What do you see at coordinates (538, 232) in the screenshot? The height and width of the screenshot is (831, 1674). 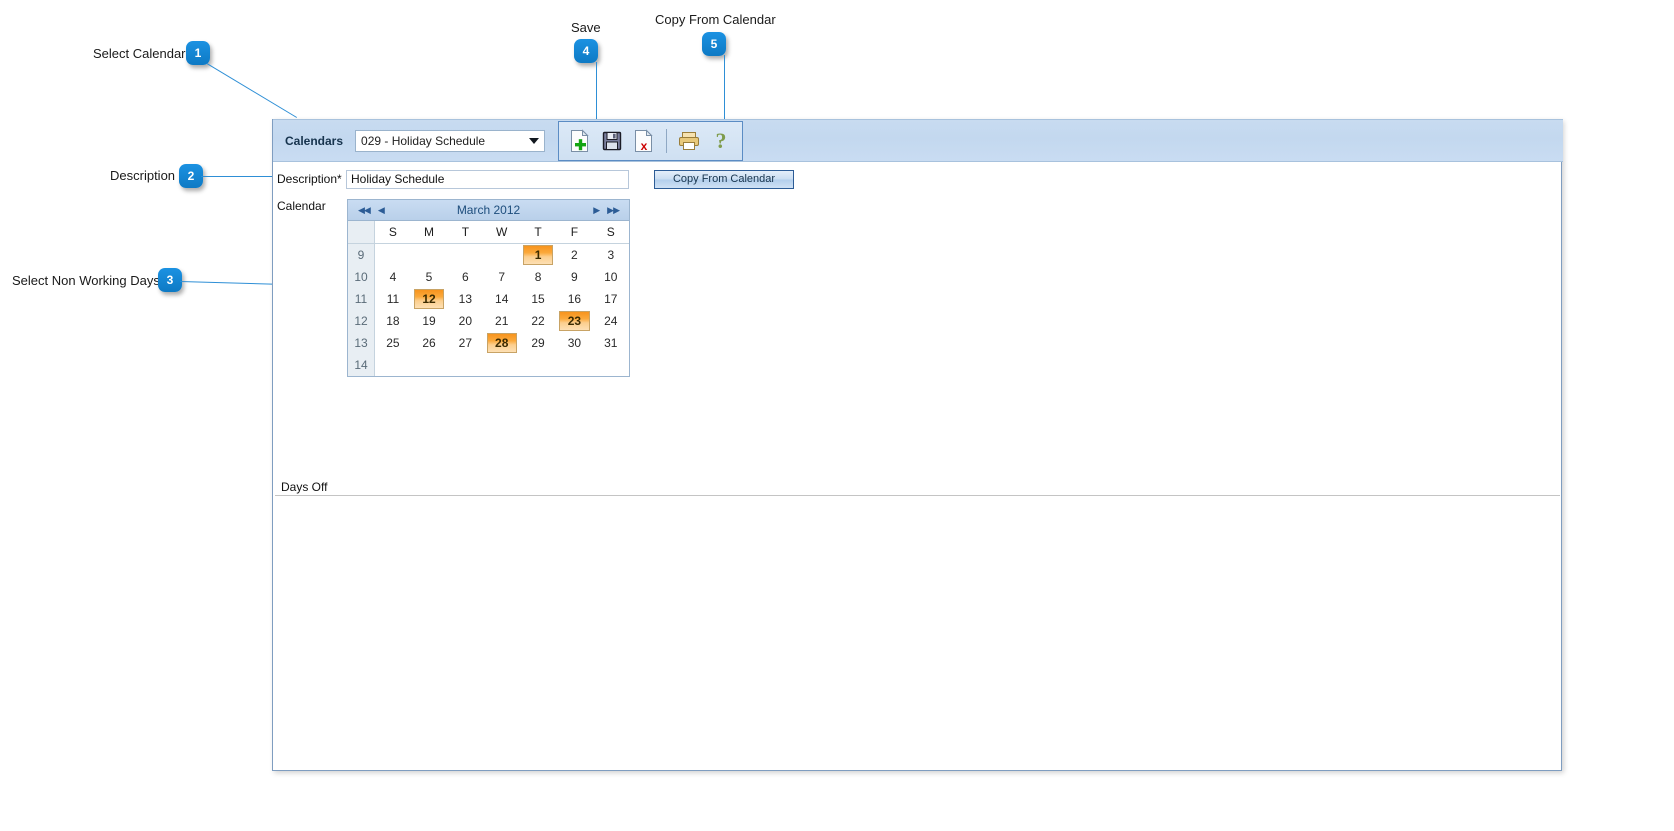 I see `weekday-header: T` at bounding box center [538, 232].